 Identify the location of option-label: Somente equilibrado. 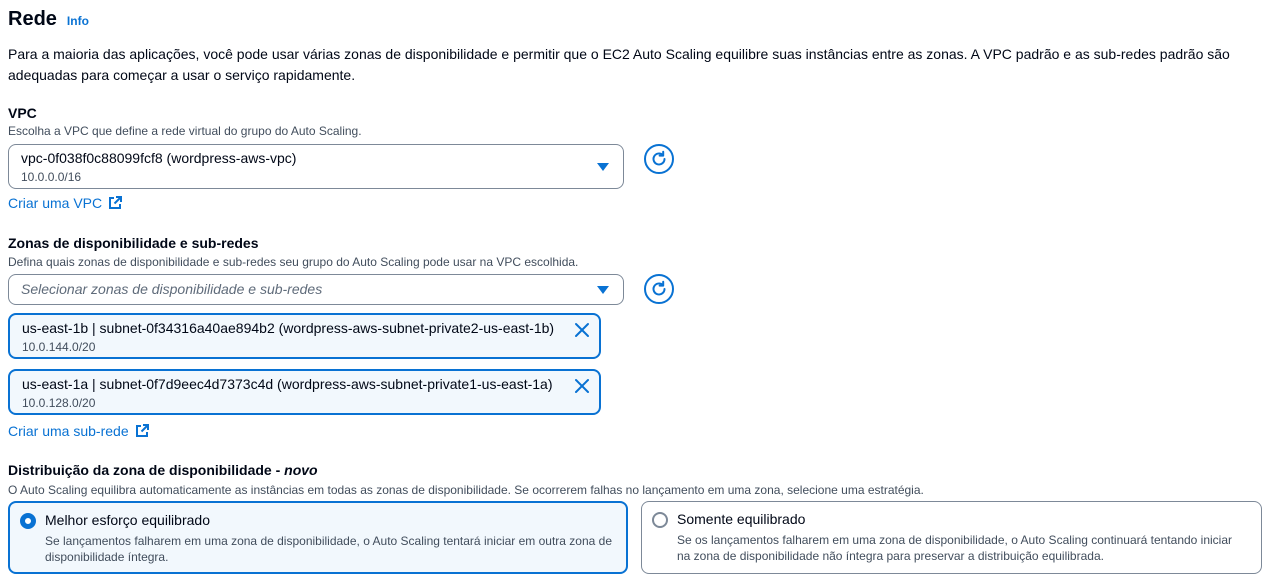
(741, 519).